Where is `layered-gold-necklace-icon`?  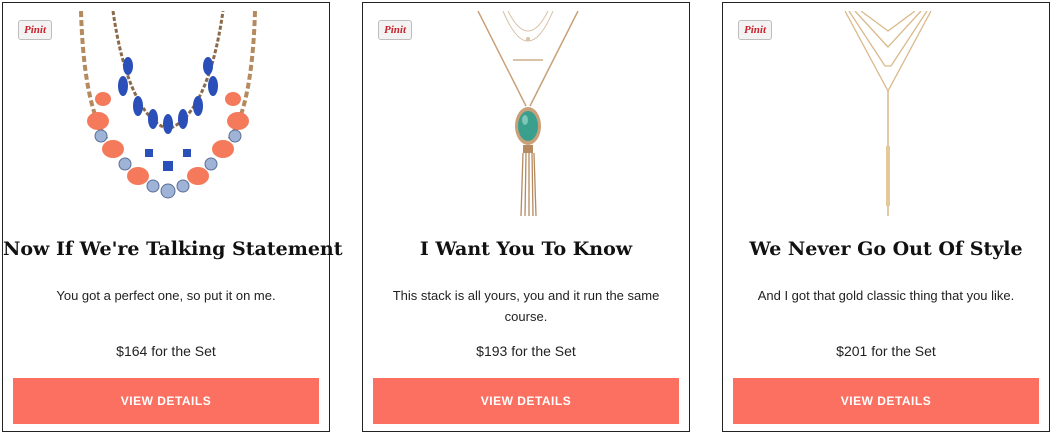
layered-gold-necklace-icon is located at coordinates (888, 113).